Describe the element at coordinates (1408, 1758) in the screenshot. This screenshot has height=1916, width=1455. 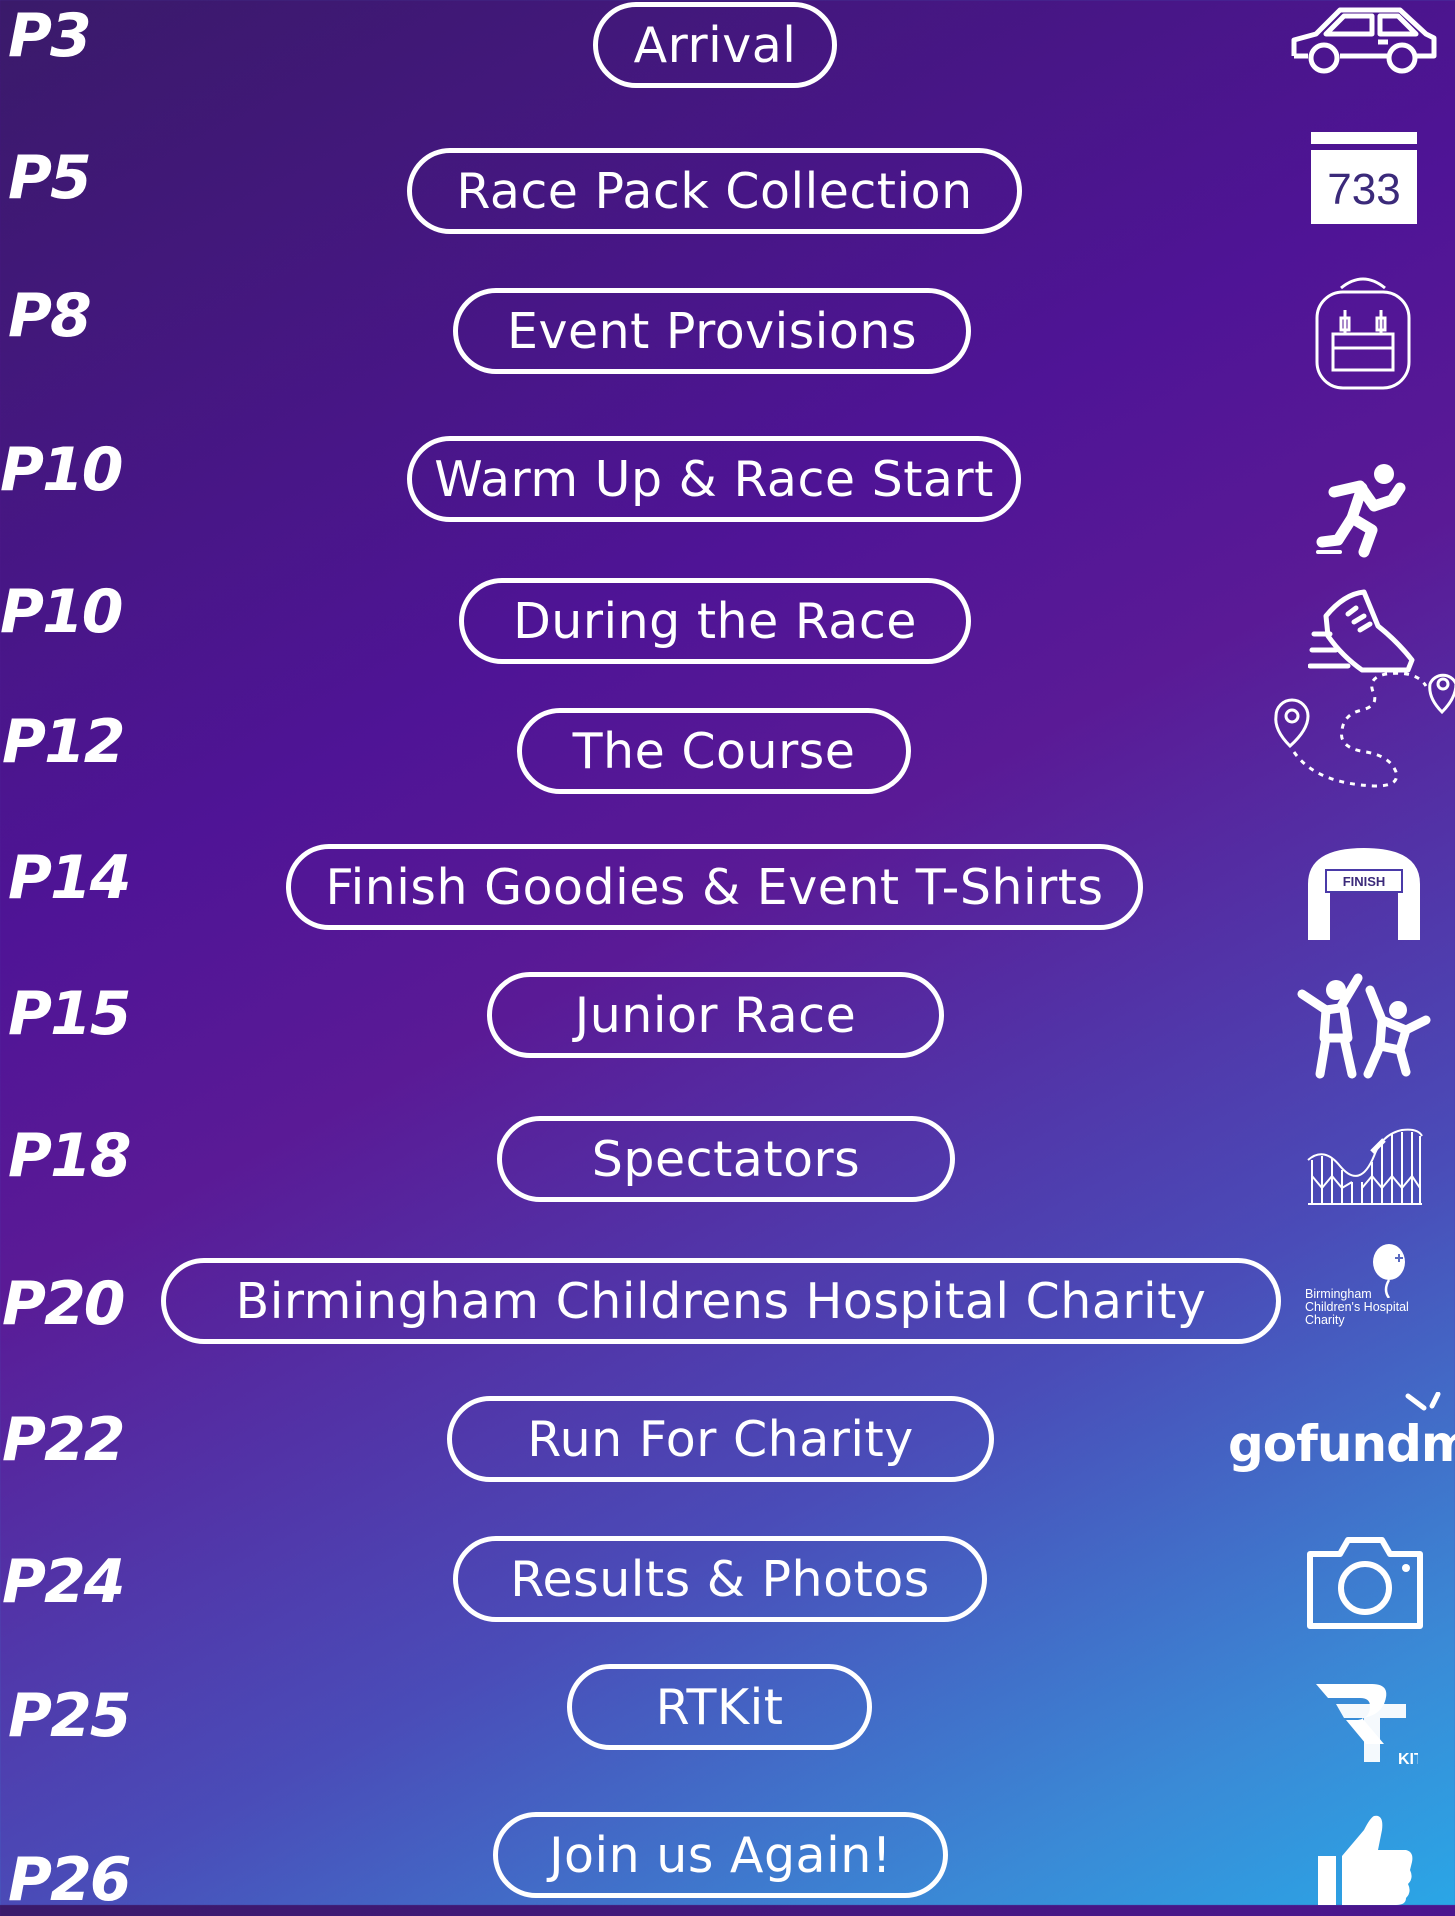
I see `rtkit-kit-text: KIT` at that location.